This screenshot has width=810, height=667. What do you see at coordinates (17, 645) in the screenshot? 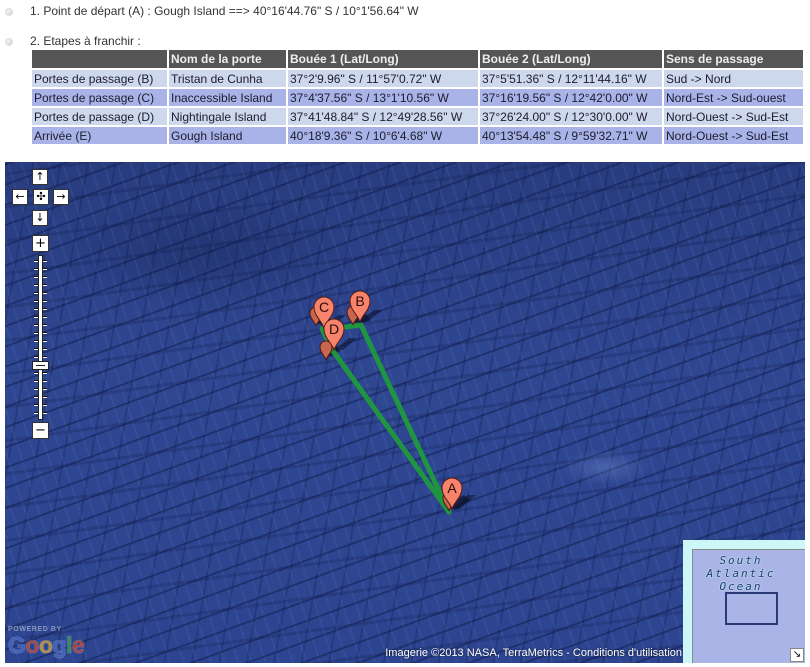
I see `logo-letter: G` at bounding box center [17, 645].